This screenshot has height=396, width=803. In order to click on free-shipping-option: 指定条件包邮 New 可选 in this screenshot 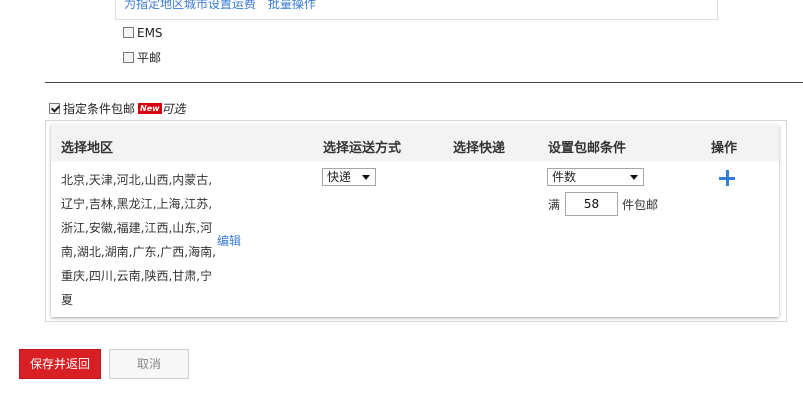, I will do `click(117, 108)`.